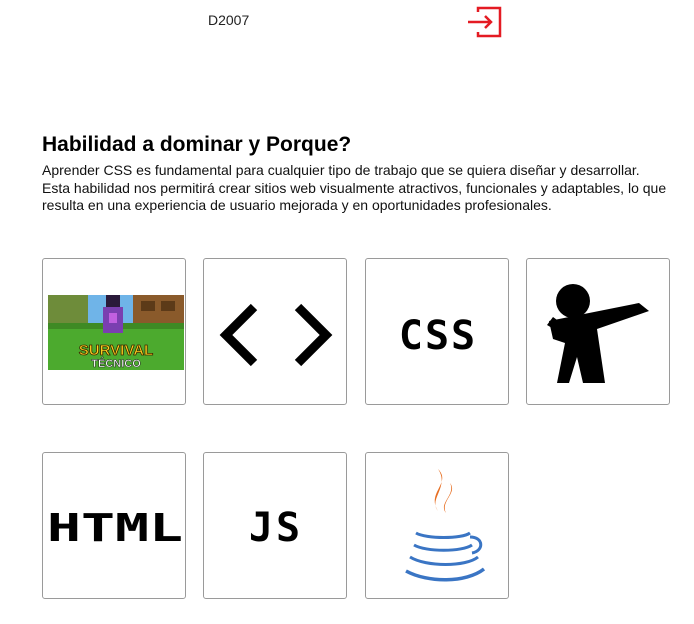 This screenshot has height=624, width=694. What do you see at coordinates (116, 363) in the screenshot?
I see `thumbnail-line2: TÉCNICO` at bounding box center [116, 363].